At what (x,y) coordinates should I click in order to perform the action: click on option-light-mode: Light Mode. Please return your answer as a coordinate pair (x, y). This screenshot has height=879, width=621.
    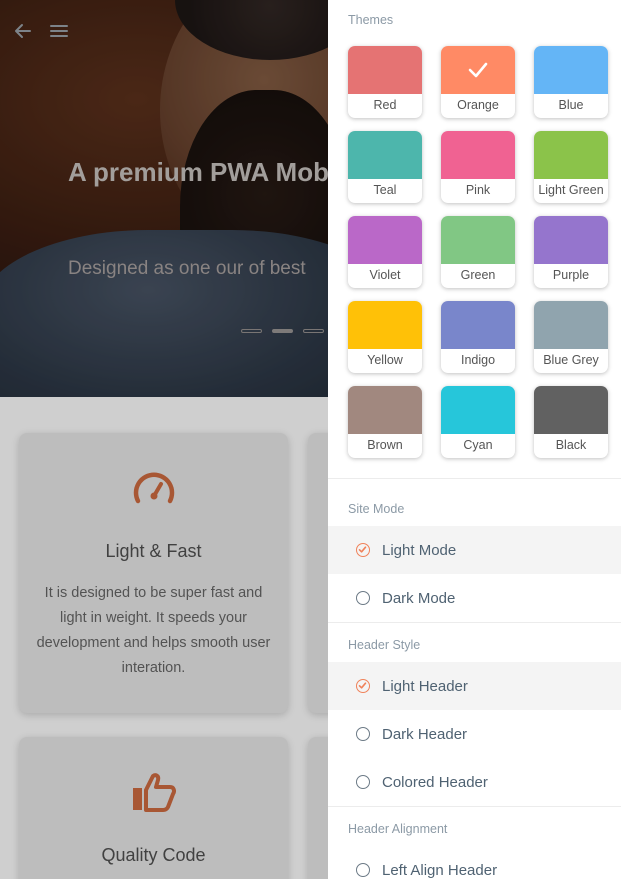
    Looking at the image, I should click on (474, 550).